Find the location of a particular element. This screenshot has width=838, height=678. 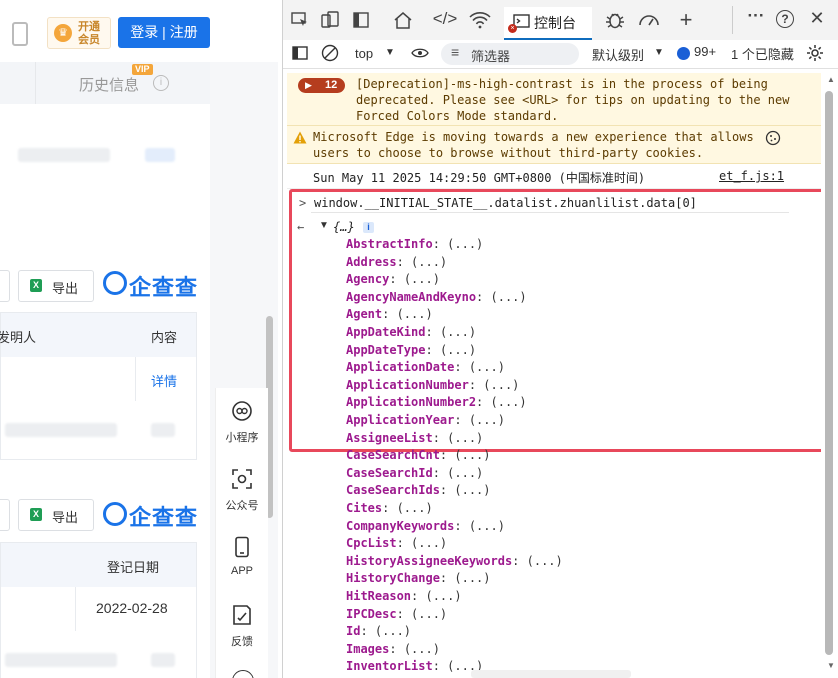

property-row: IPCDesc: (...) is located at coordinates (396, 614).